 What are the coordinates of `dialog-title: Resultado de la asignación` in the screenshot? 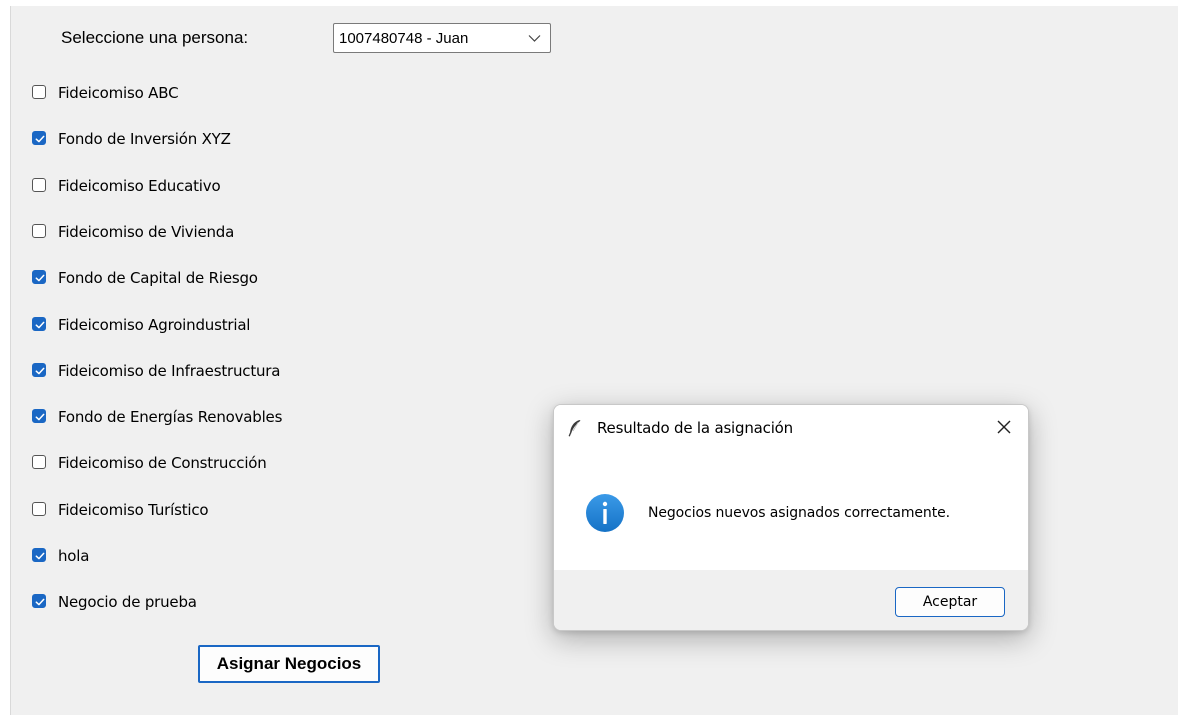 It's located at (695, 428).